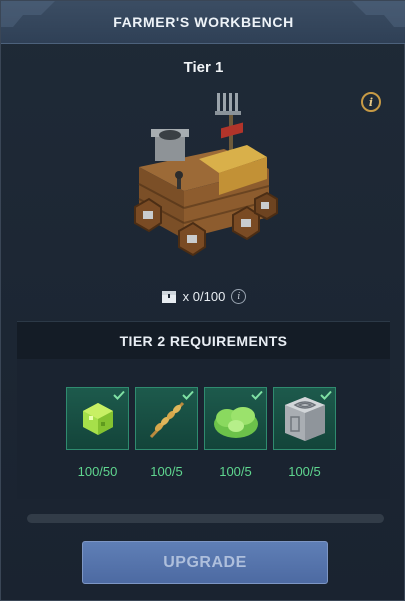 Image resolution: width=405 pixels, height=601 pixels. I want to click on chest-icon, so click(168, 296).